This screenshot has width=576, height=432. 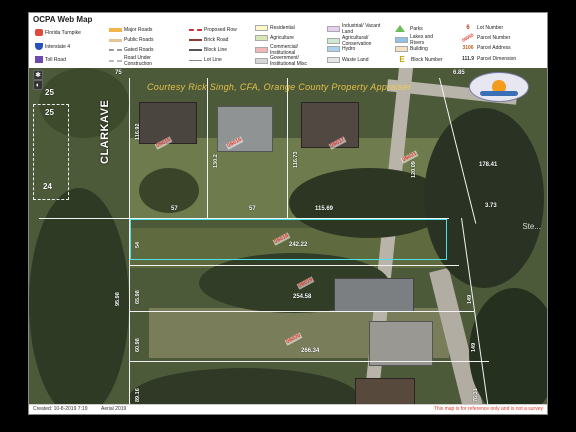 What do you see at coordinates (115, 30) in the screenshot?
I see `major-road-line-icon` at bounding box center [115, 30].